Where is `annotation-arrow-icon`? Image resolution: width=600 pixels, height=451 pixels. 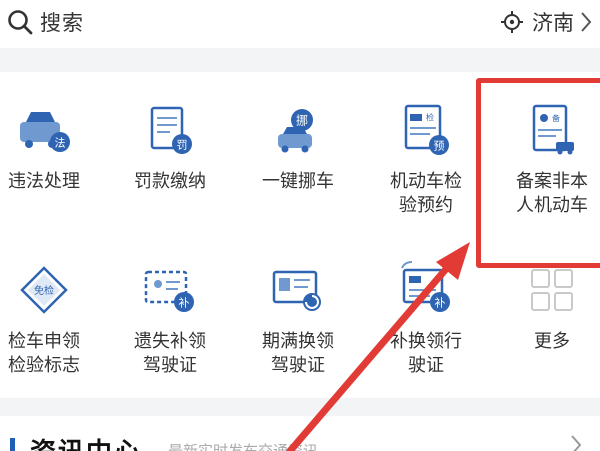
annotation-arrow-icon is located at coordinates (378, 346).